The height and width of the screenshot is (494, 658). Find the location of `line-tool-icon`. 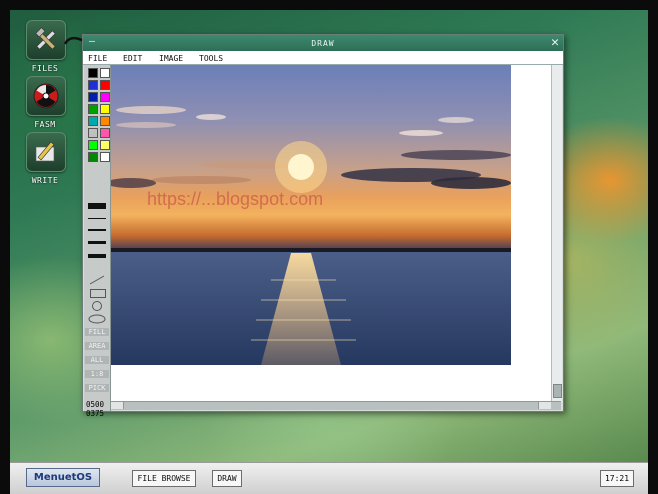

line-tool-icon is located at coordinates (97, 280).